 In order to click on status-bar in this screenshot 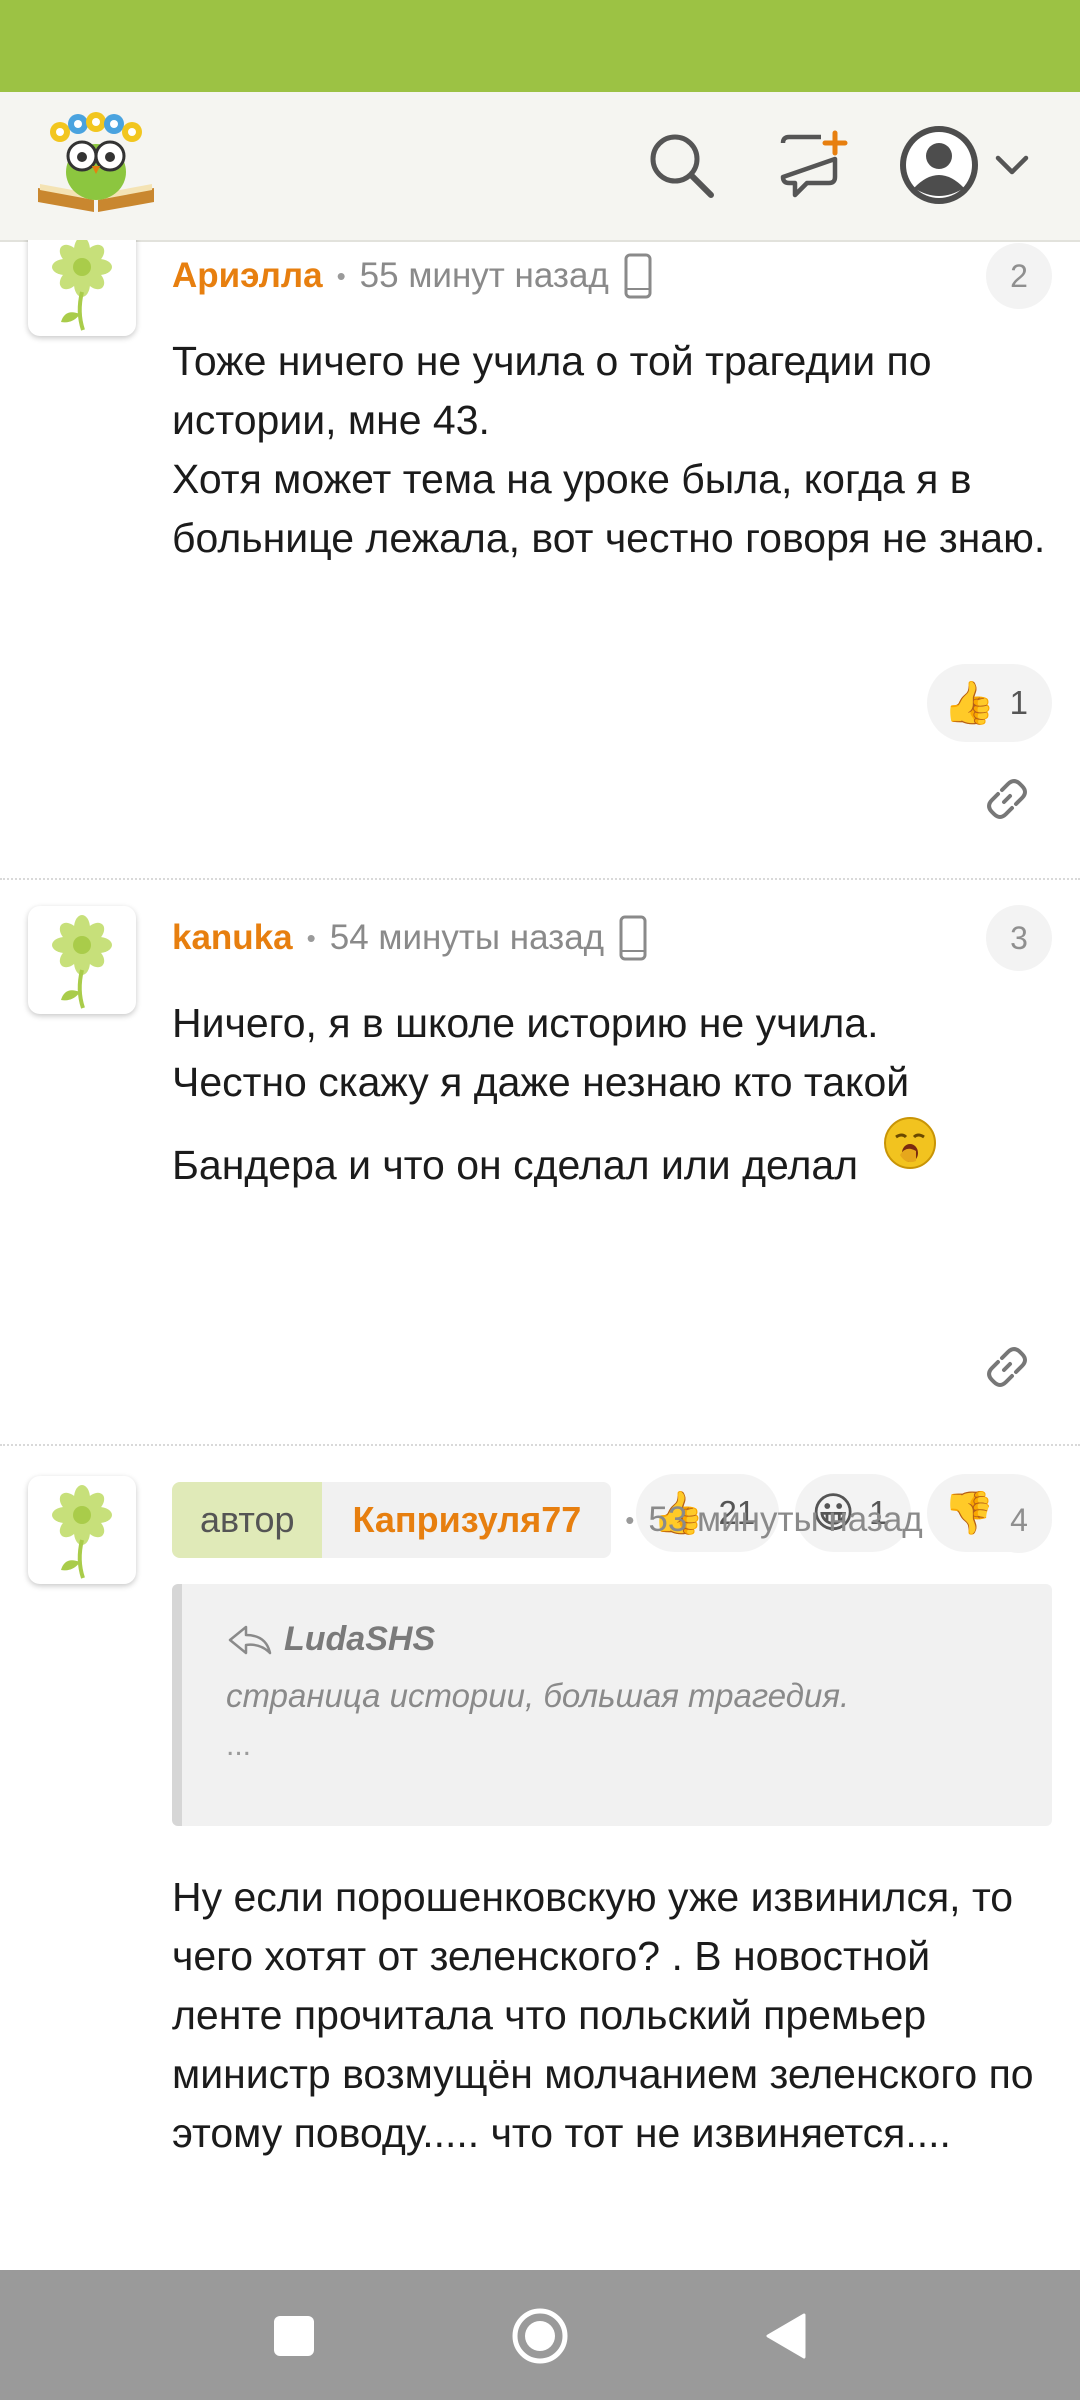, I will do `click(540, 46)`.